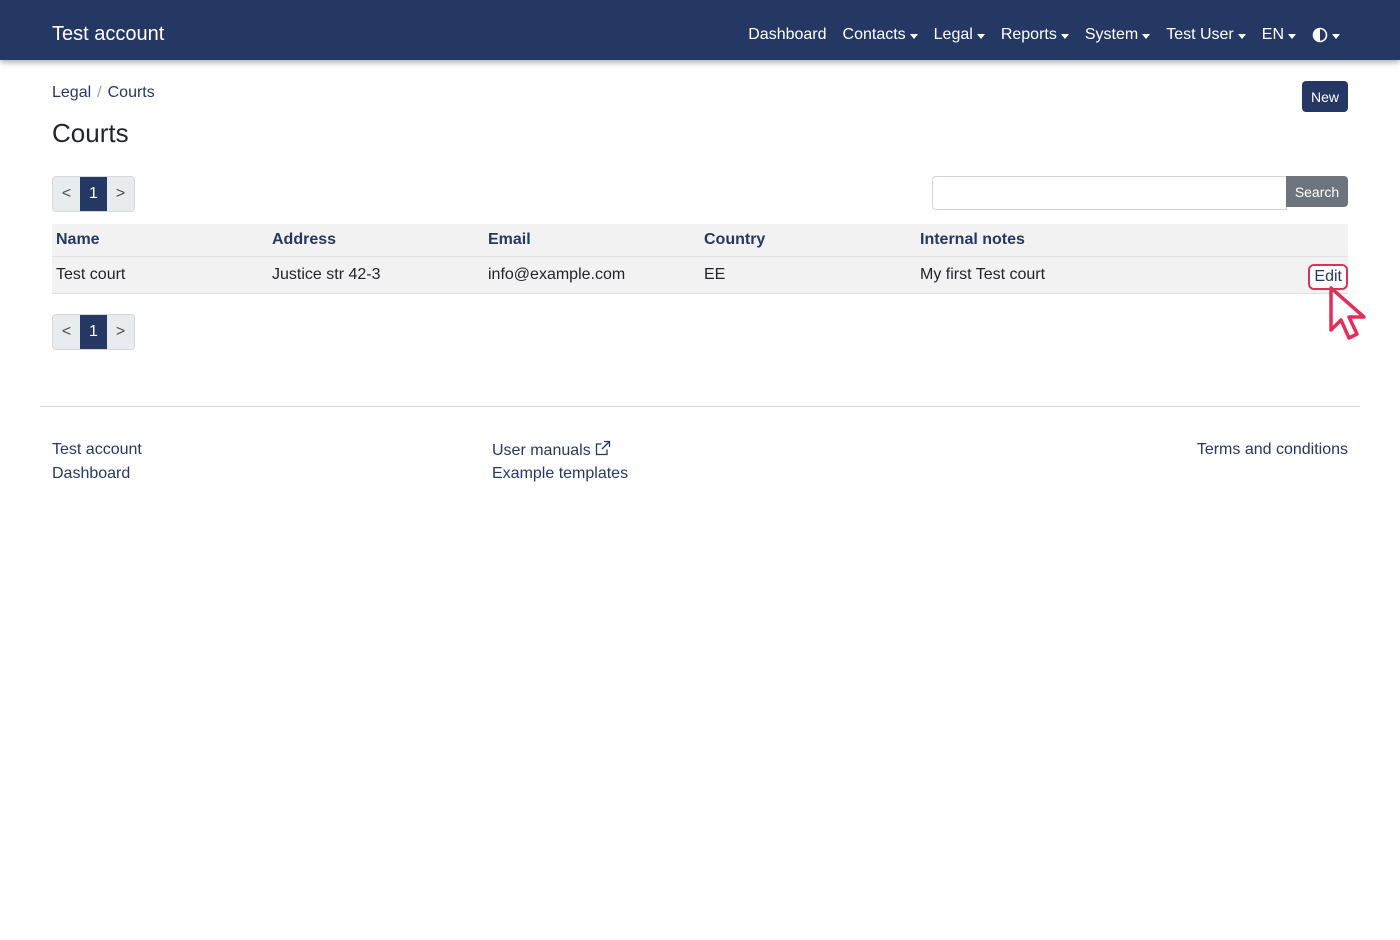 This screenshot has width=1400, height=940. What do you see at coordinates (808, 240) in the screenshot?
I see `column-header-country: Country` at bounding box center [808, 240].